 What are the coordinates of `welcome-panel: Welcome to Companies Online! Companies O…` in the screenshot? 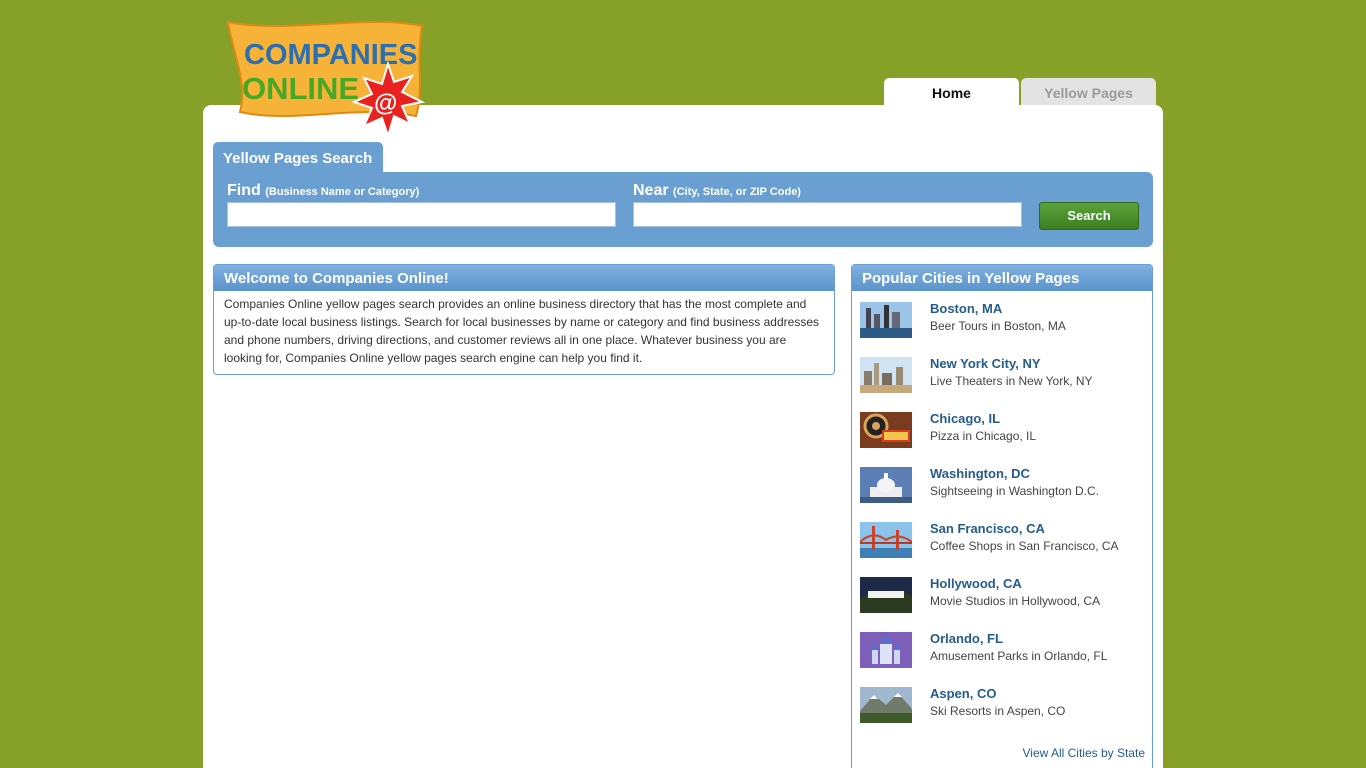 It's located at (524, 319).